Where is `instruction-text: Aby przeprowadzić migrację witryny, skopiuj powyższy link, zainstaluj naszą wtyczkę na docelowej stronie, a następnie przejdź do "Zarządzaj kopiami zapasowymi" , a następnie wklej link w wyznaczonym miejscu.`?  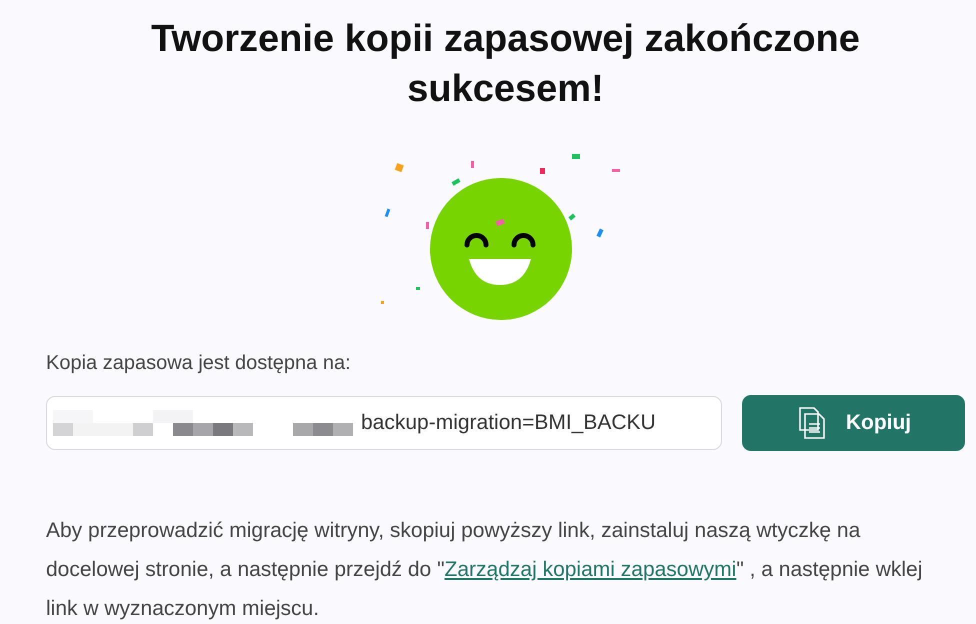 instruction-text: Aby przeprowadzić migrację witryny, skopiuj powyższy link, zainstaluj naszą wtyczkę na docelowej stronie, a następnie przejdź do "Zarządzaj kopiami zapasowymi" , a następnie wklej link w wyznaczonym miejscu. is located at coordinates (485, 570).